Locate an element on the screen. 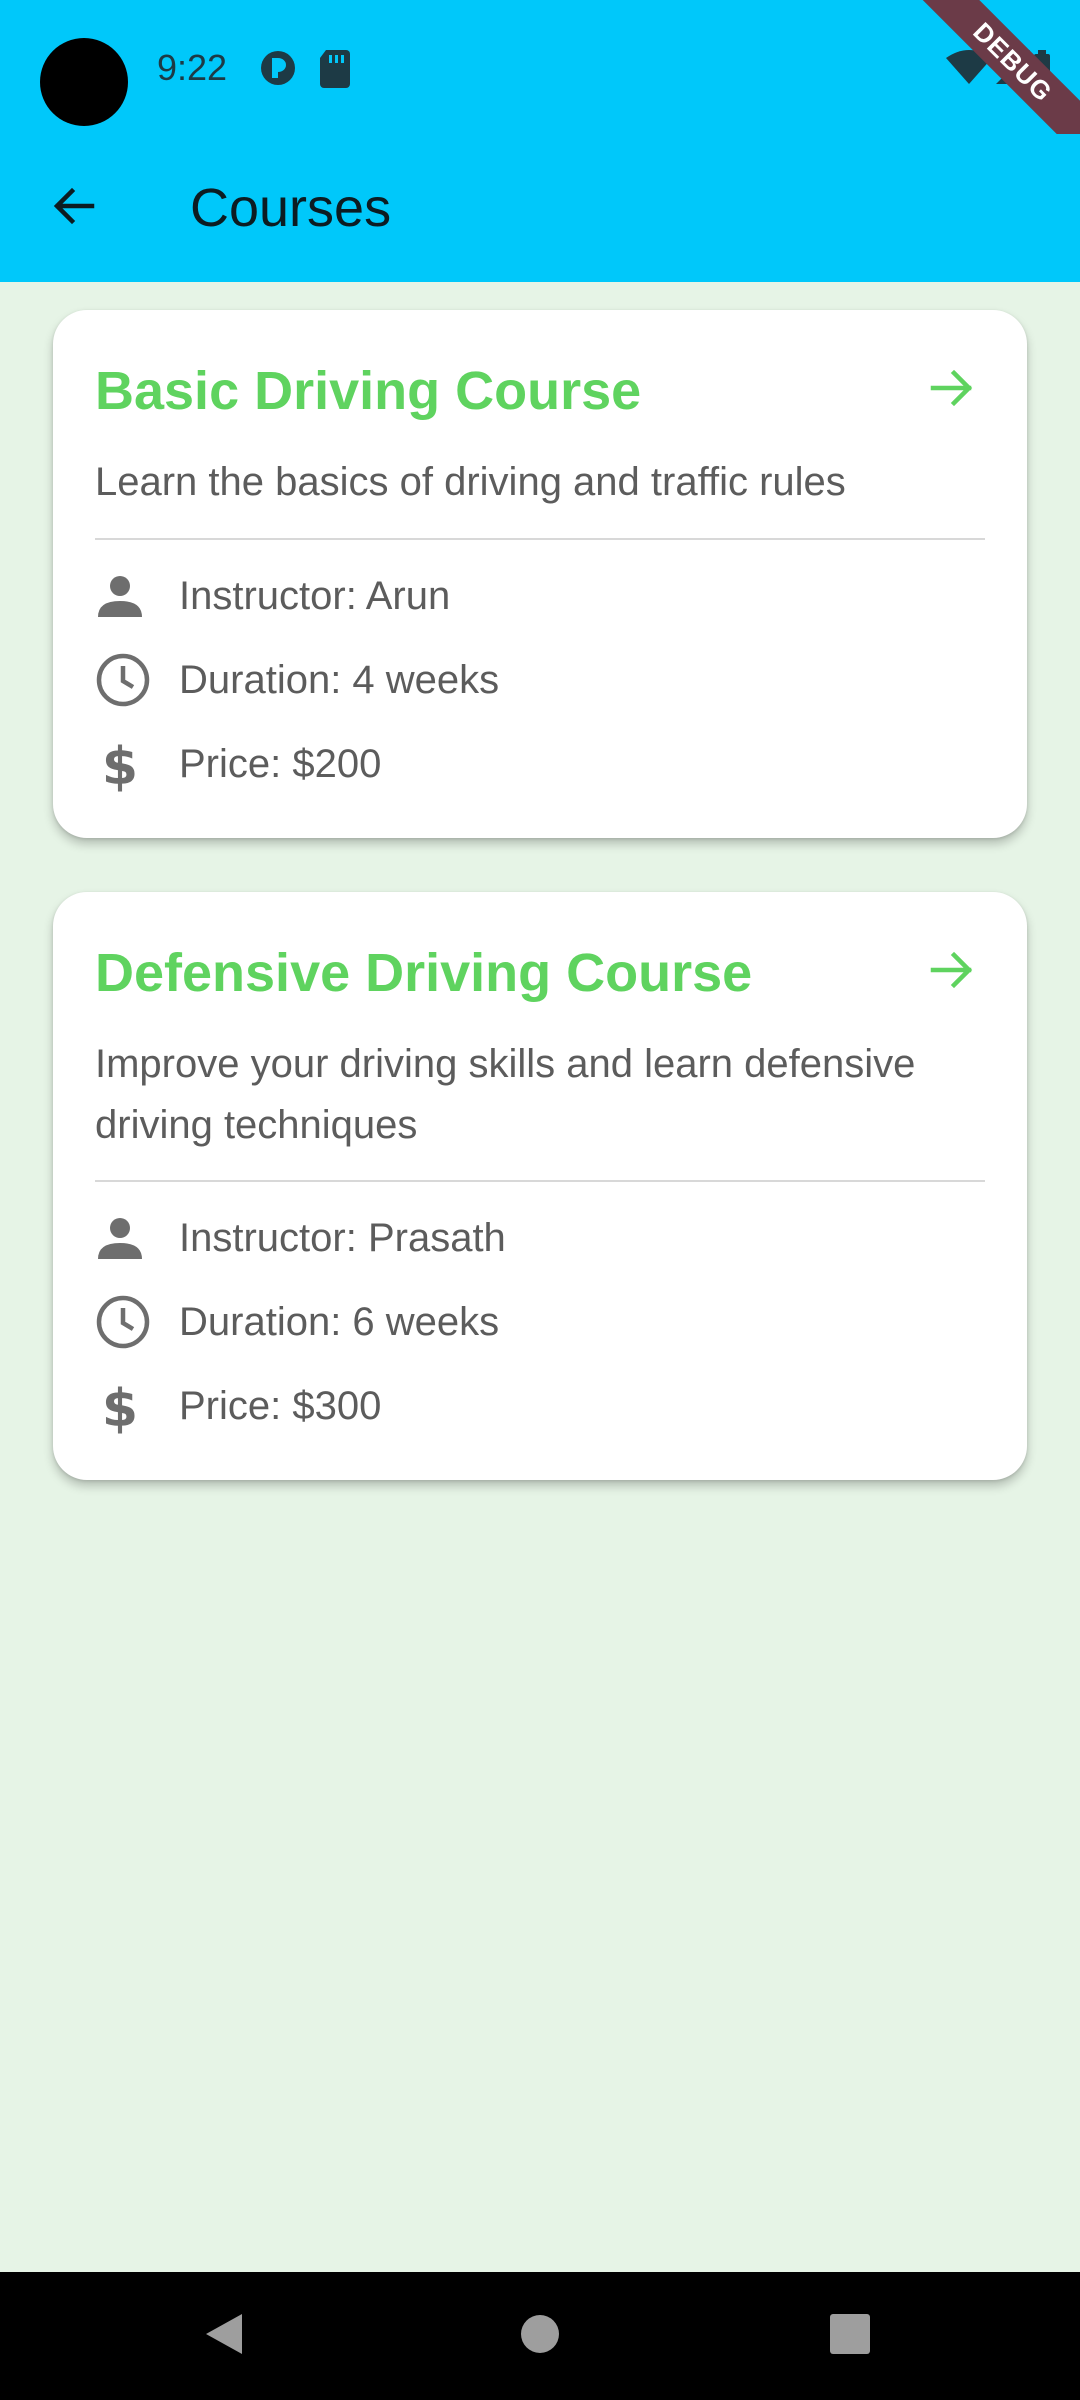 This screenshot has width=1080, height=2400. circle-home-icon is located at coordinates (540, 2336).